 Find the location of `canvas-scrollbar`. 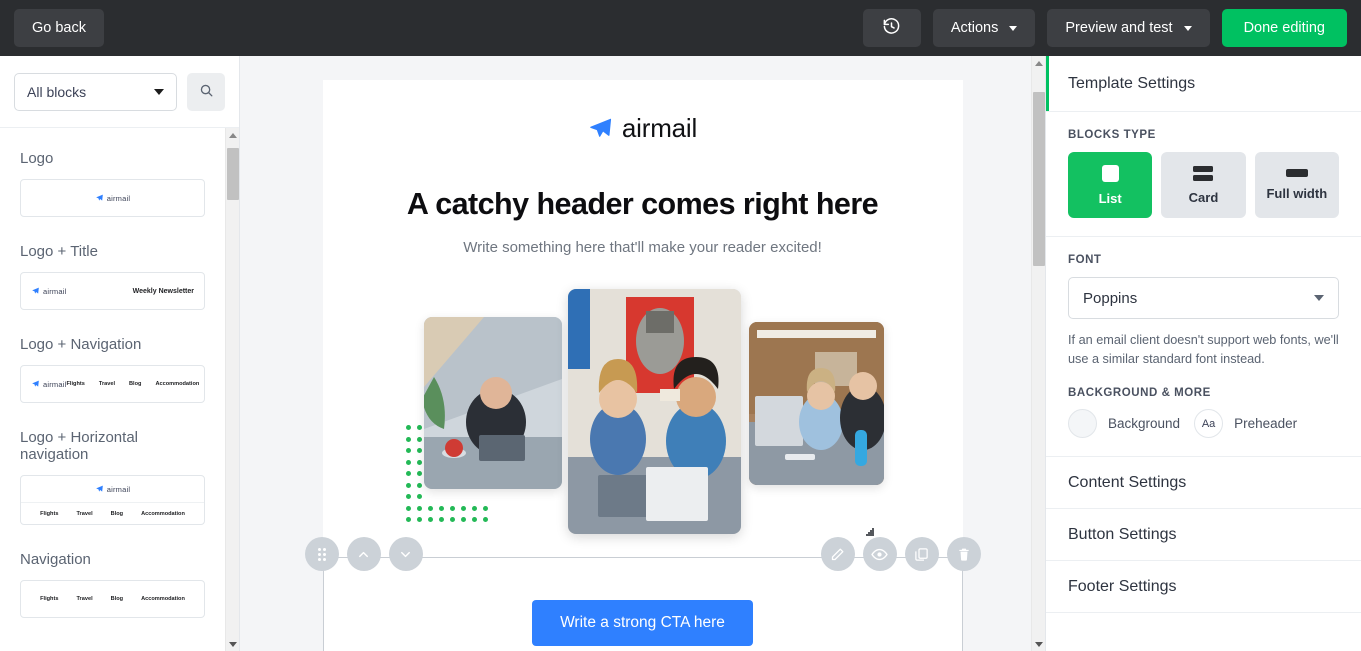

canvas-scrollbar is located at coordinates (1038, 353).